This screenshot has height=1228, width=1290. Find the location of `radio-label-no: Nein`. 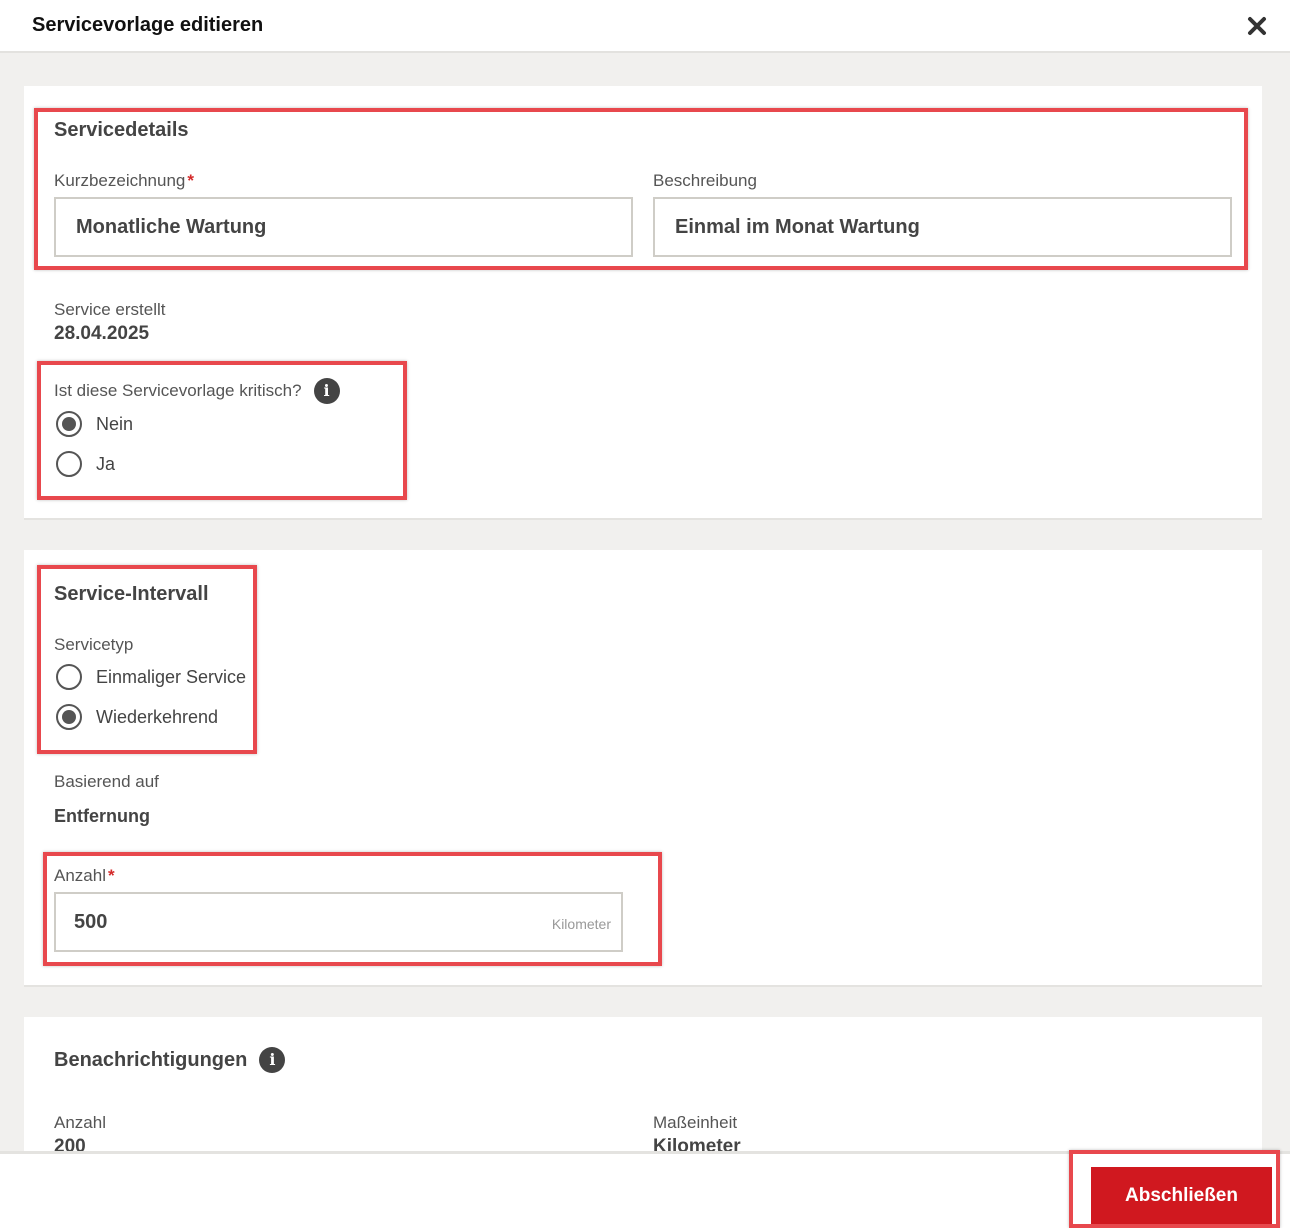

radio-label-no: Nein is located at coordinates (115, 423).